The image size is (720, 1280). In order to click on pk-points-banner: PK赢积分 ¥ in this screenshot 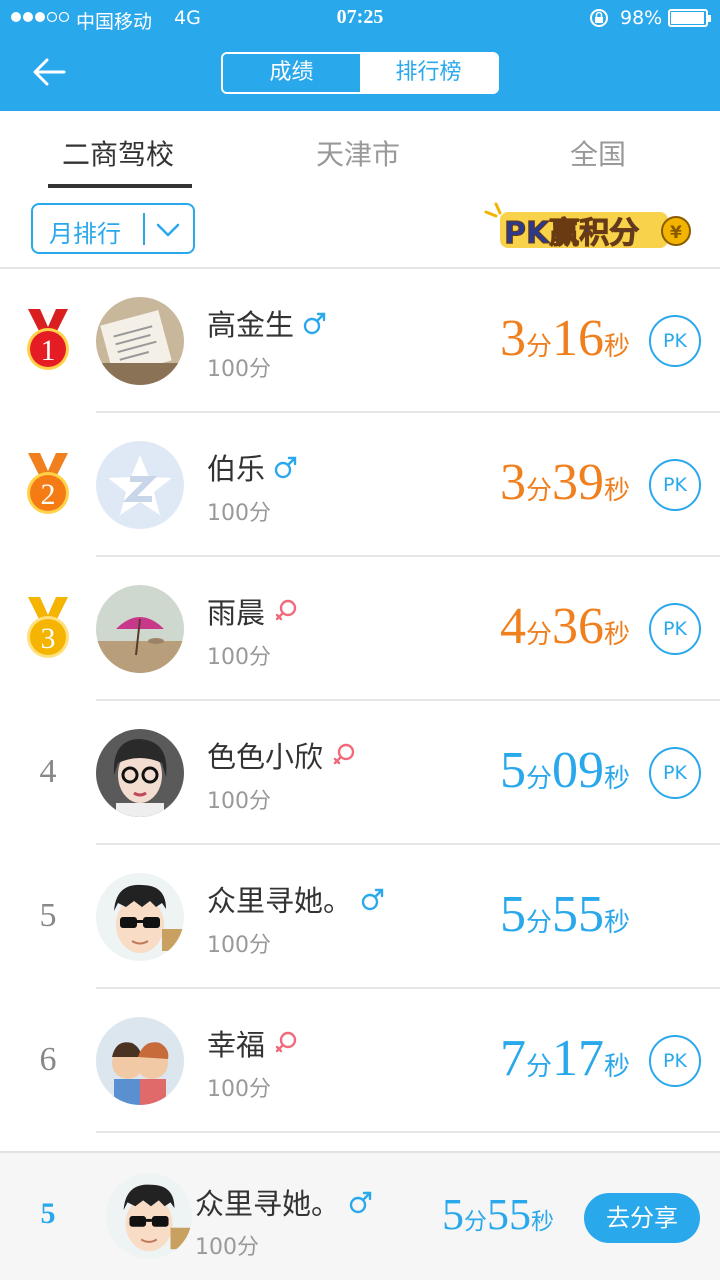, I will do `click(589, 227)`.